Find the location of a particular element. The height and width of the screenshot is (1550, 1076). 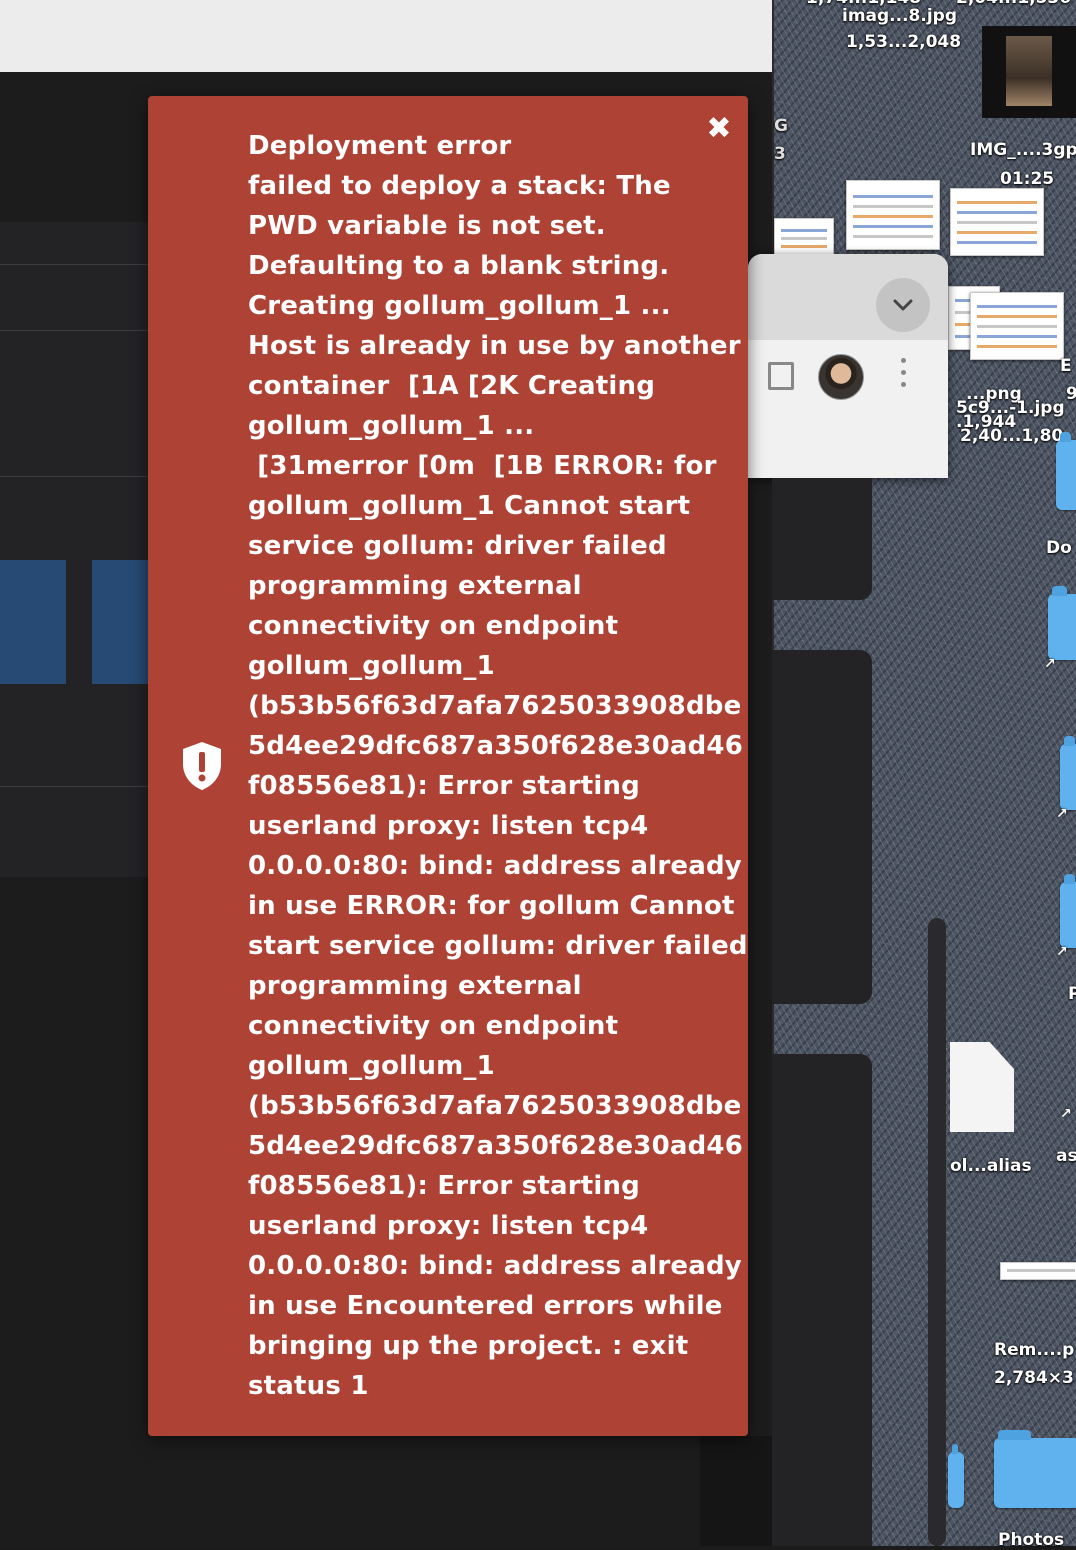

kebab-menu-icon is located at coordinates (903, 375).